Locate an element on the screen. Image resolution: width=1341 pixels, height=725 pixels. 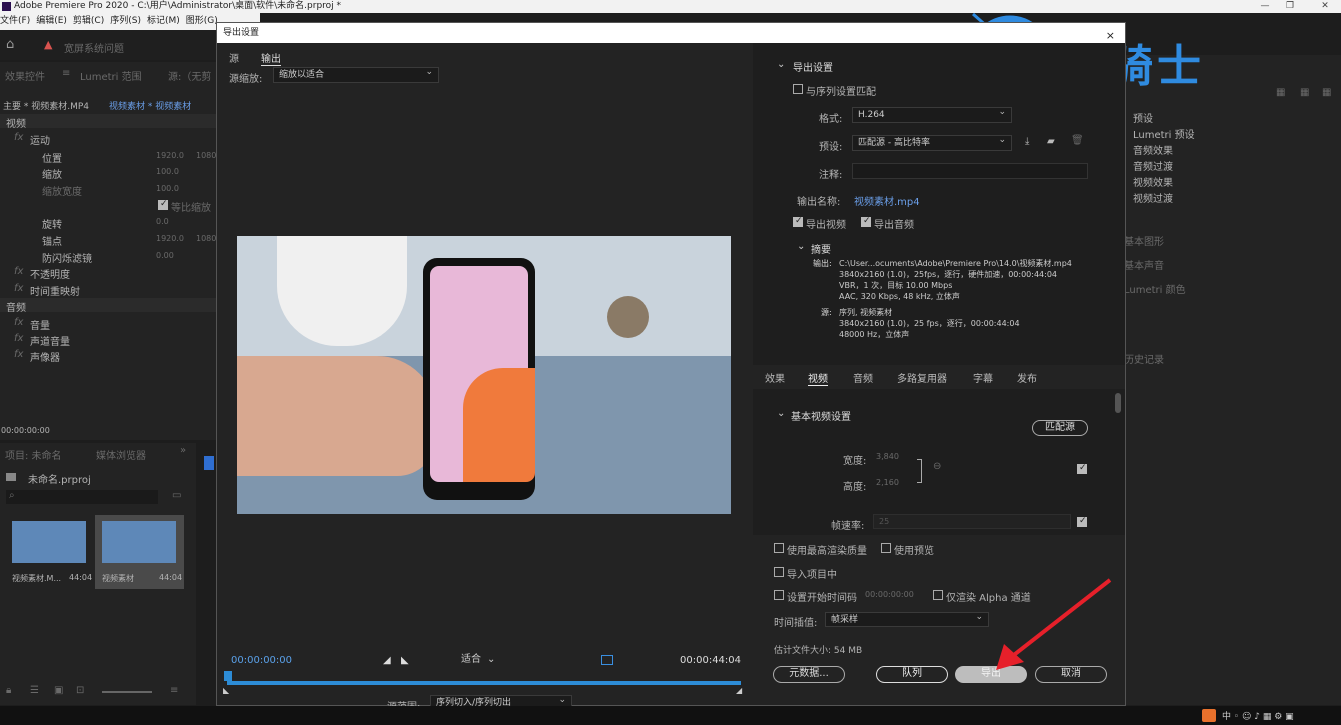
import-preset-icon: ▰ is located at coordinates (1051, 141).